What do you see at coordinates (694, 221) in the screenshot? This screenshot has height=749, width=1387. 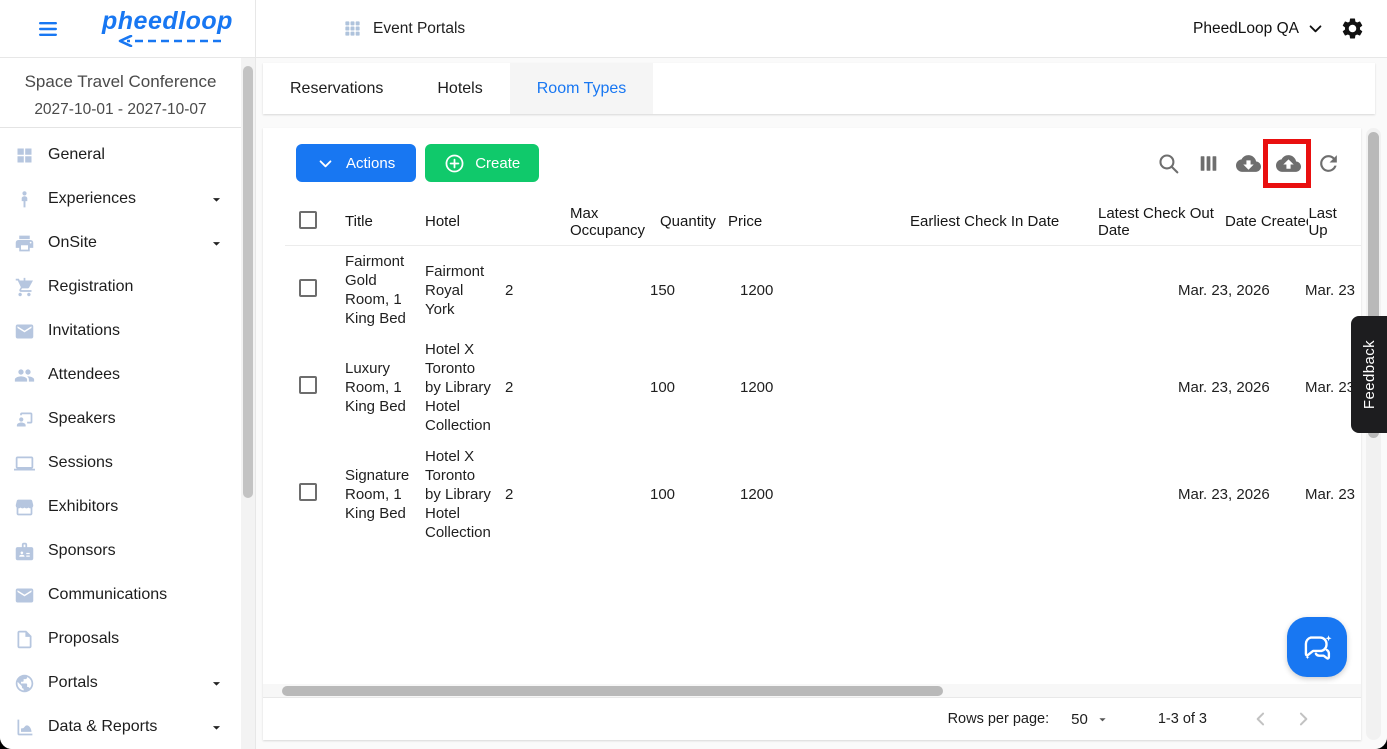 I see `column-header: Quantity` at bounding box center [694, 221].